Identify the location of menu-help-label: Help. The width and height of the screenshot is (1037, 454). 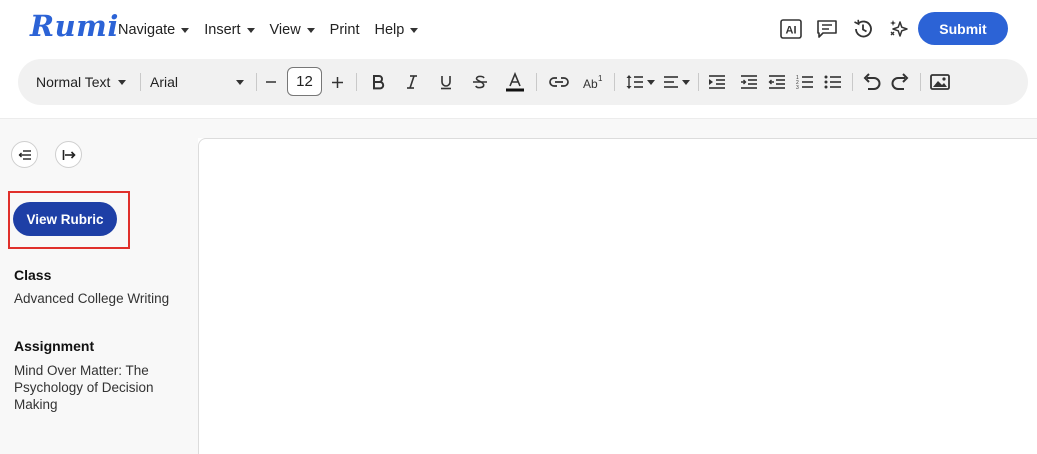
(389, 30).